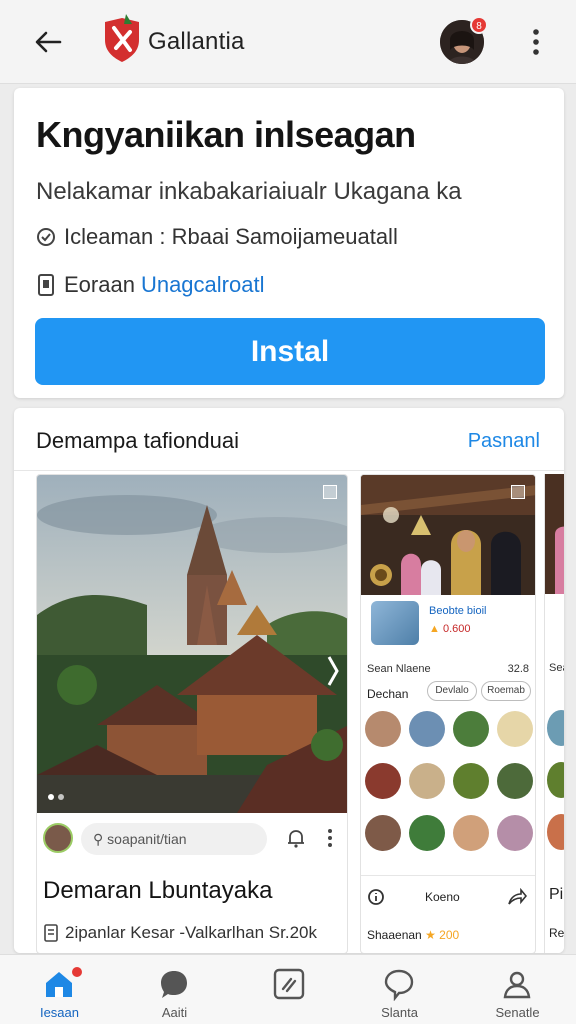  What do you see at coordinates (191, 932) in the screenshot?
I see `tile-meta-text: 2ipanlar Kesar -Valkarlhan Sr.20k` at bounding box center [191, 932].